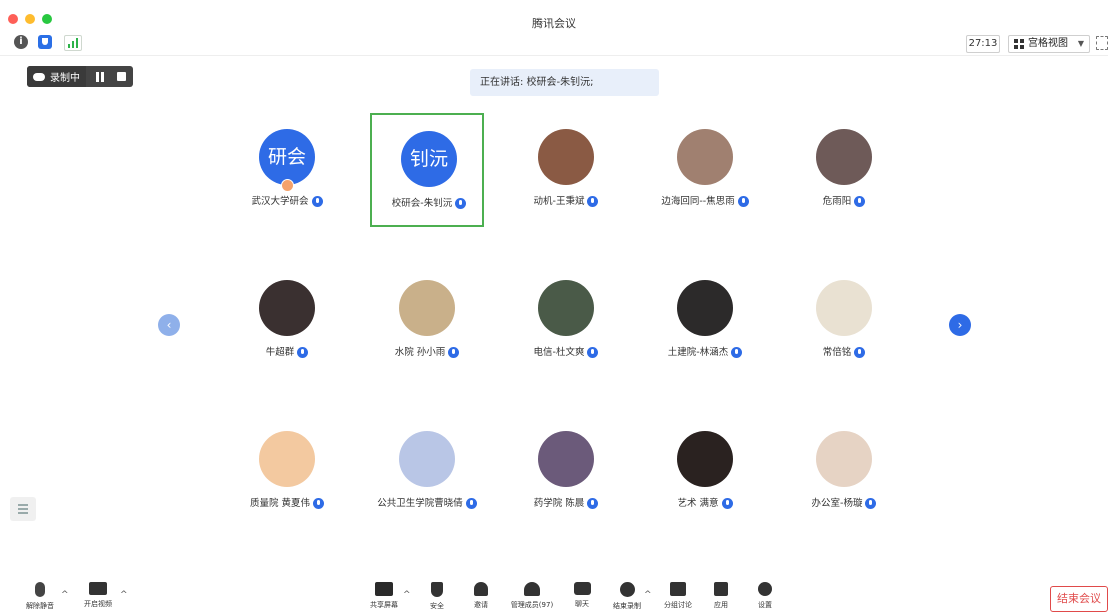 The image size is (1108, 614). Describe the element at coordinates (427, 321) in the screenshot. I see `participant-tile: 水院 孙小雨` at that location.